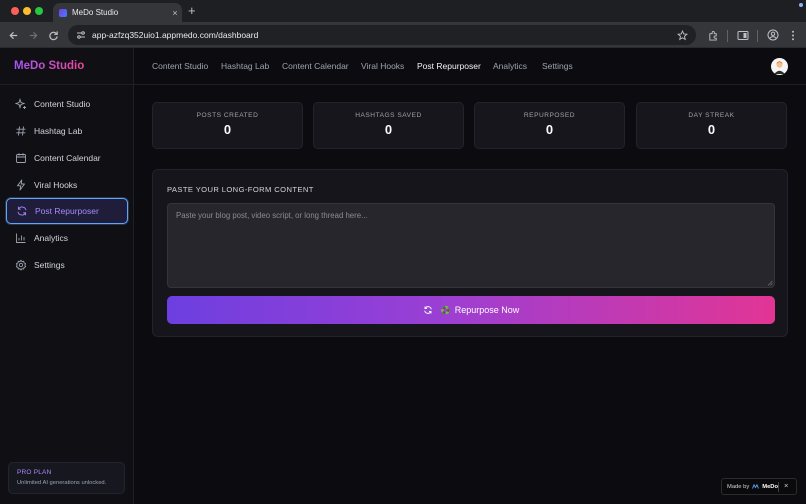  What do you see at coordinates (382, 35) in the screenshot?
I see `address-bar: app-azfzq352uio1.appmedo.com/dashboard` at bounding box center [382, 35].